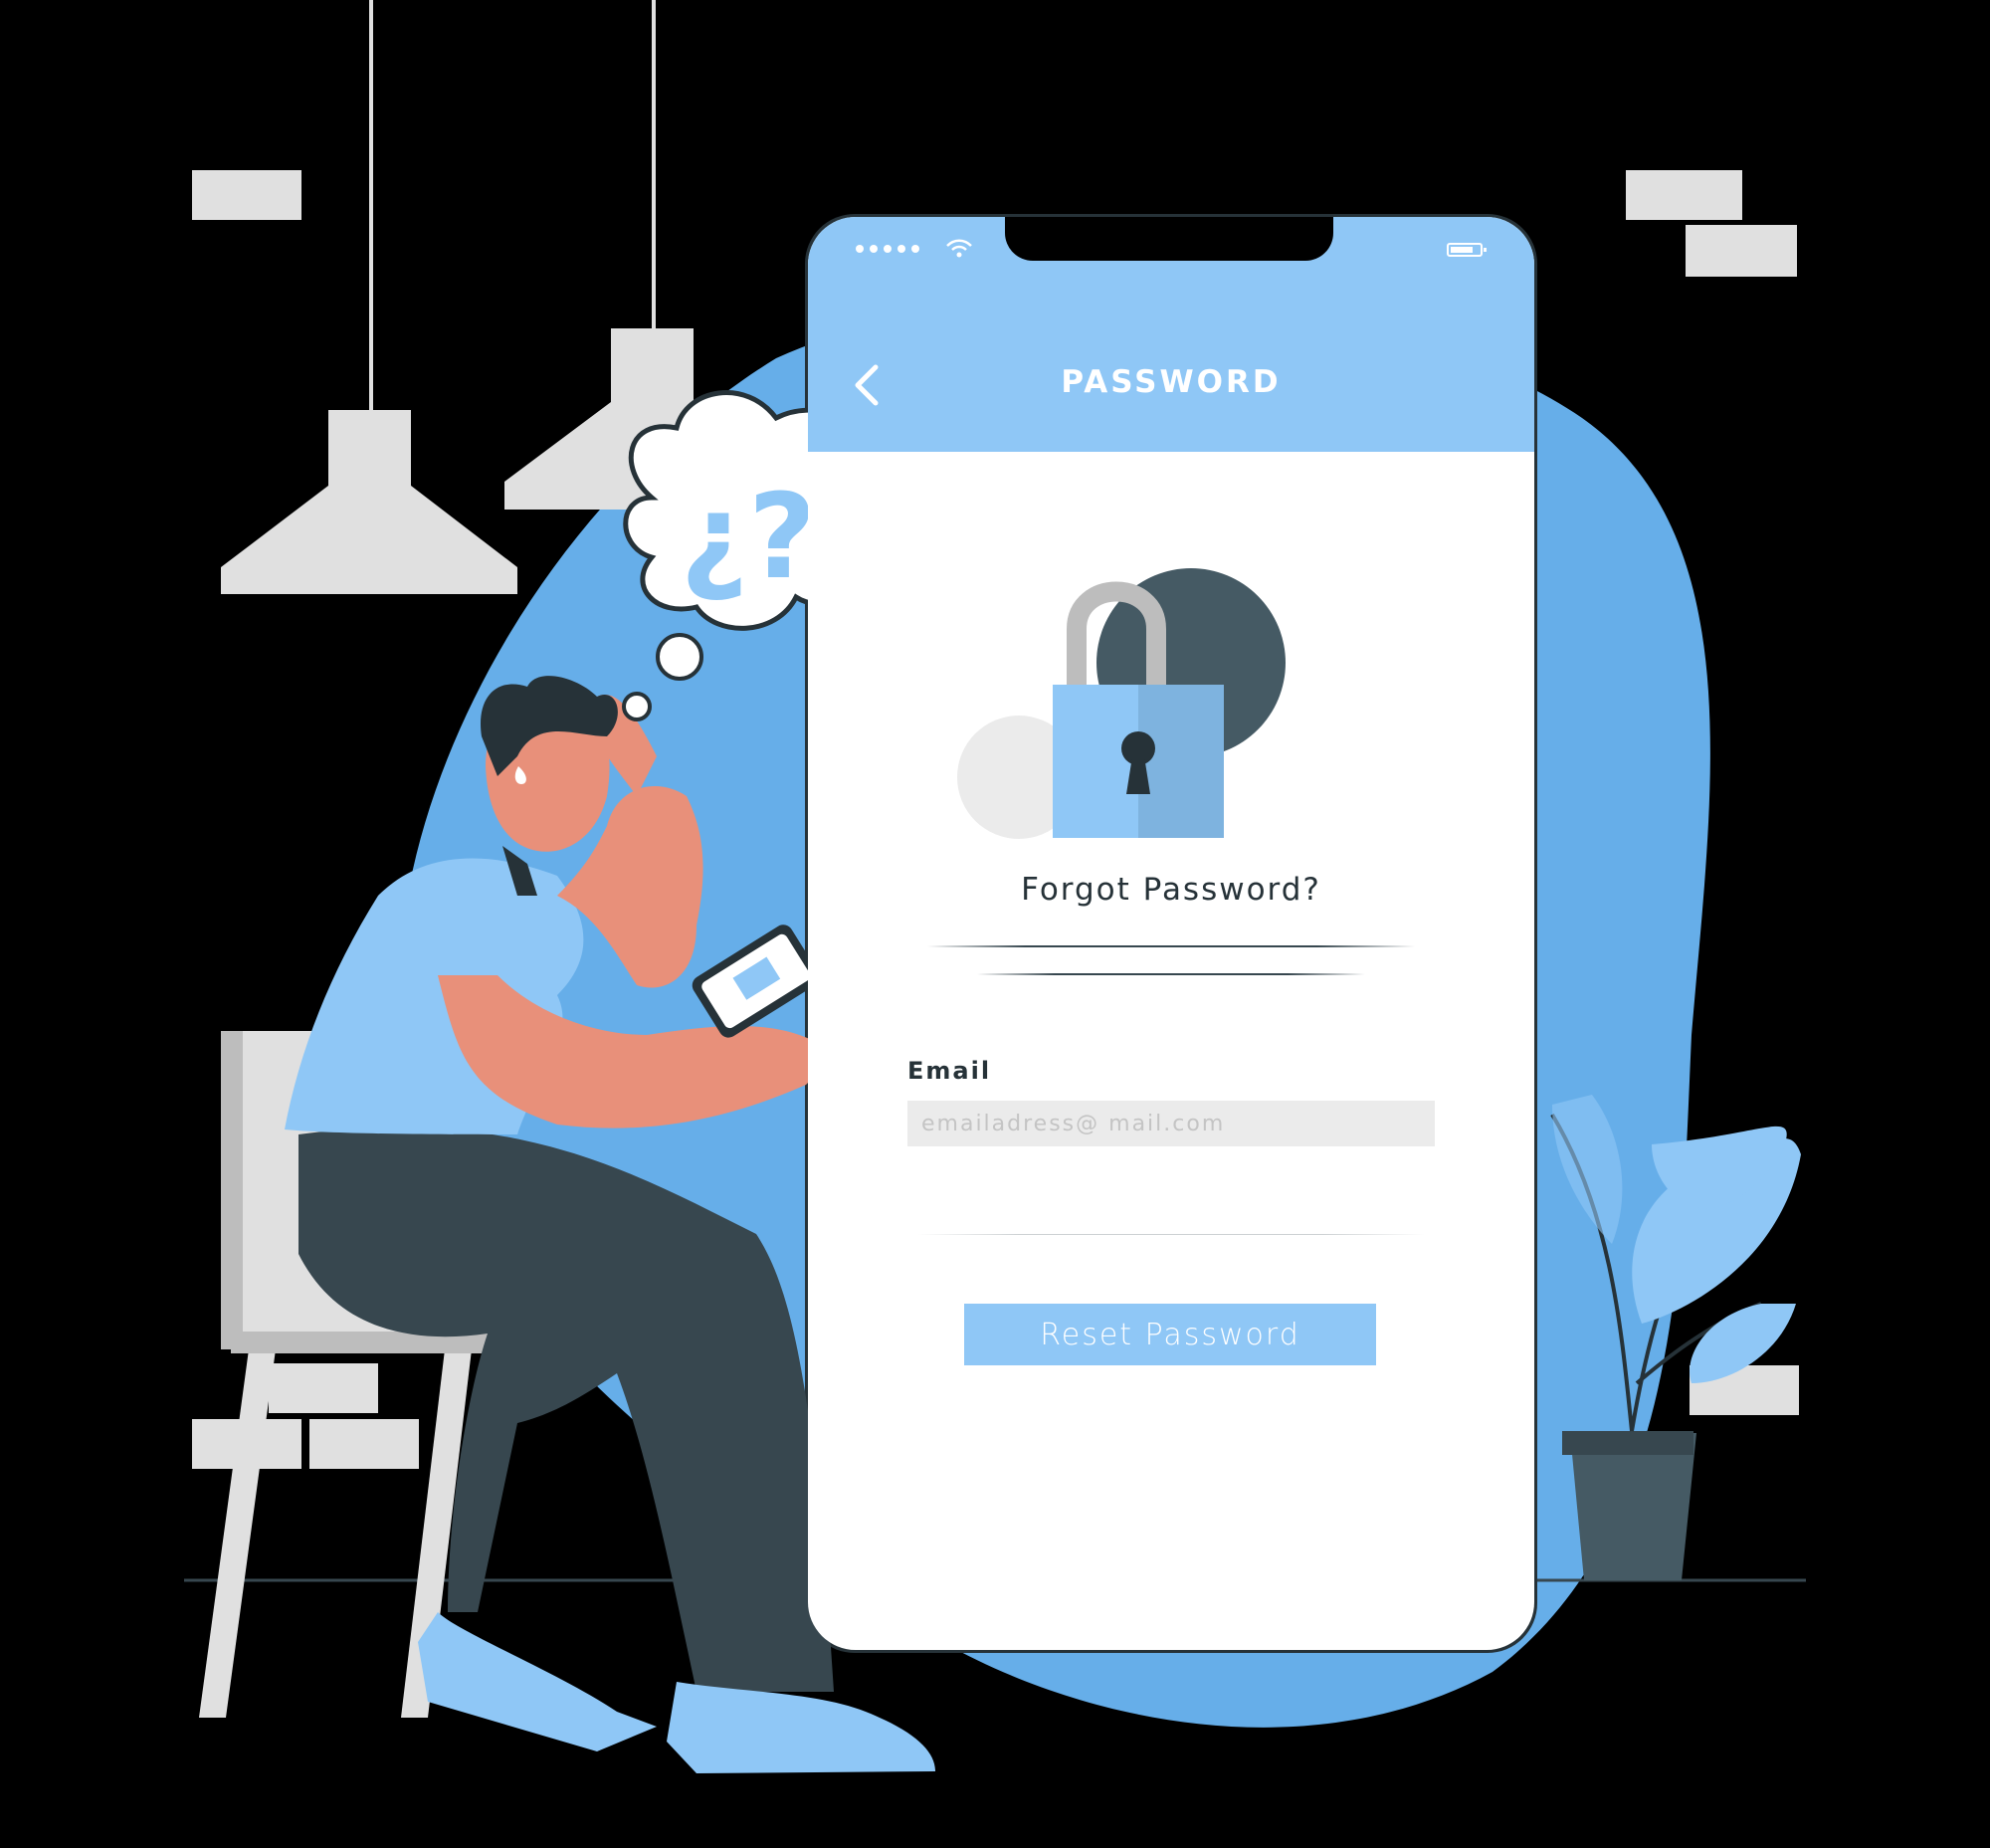 This screenshot has width=1990, height=1848. I want to click on email-field, so click(1171, 1124).